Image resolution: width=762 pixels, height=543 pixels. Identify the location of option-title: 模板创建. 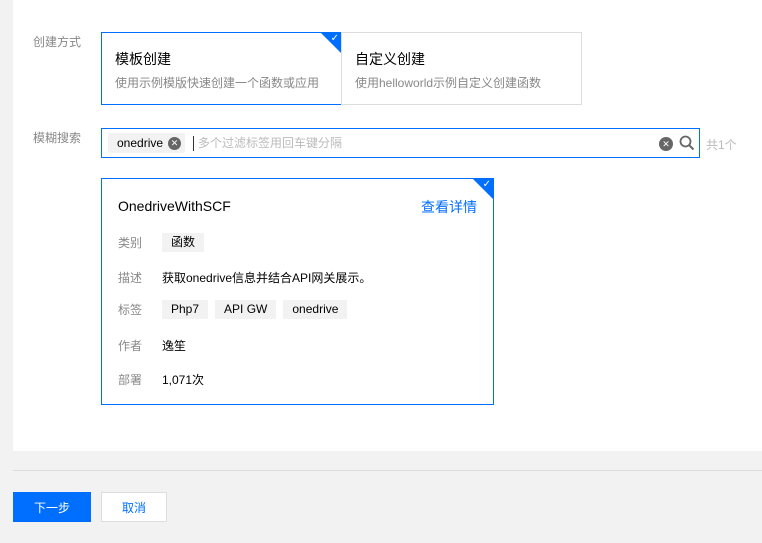
(143, 59).